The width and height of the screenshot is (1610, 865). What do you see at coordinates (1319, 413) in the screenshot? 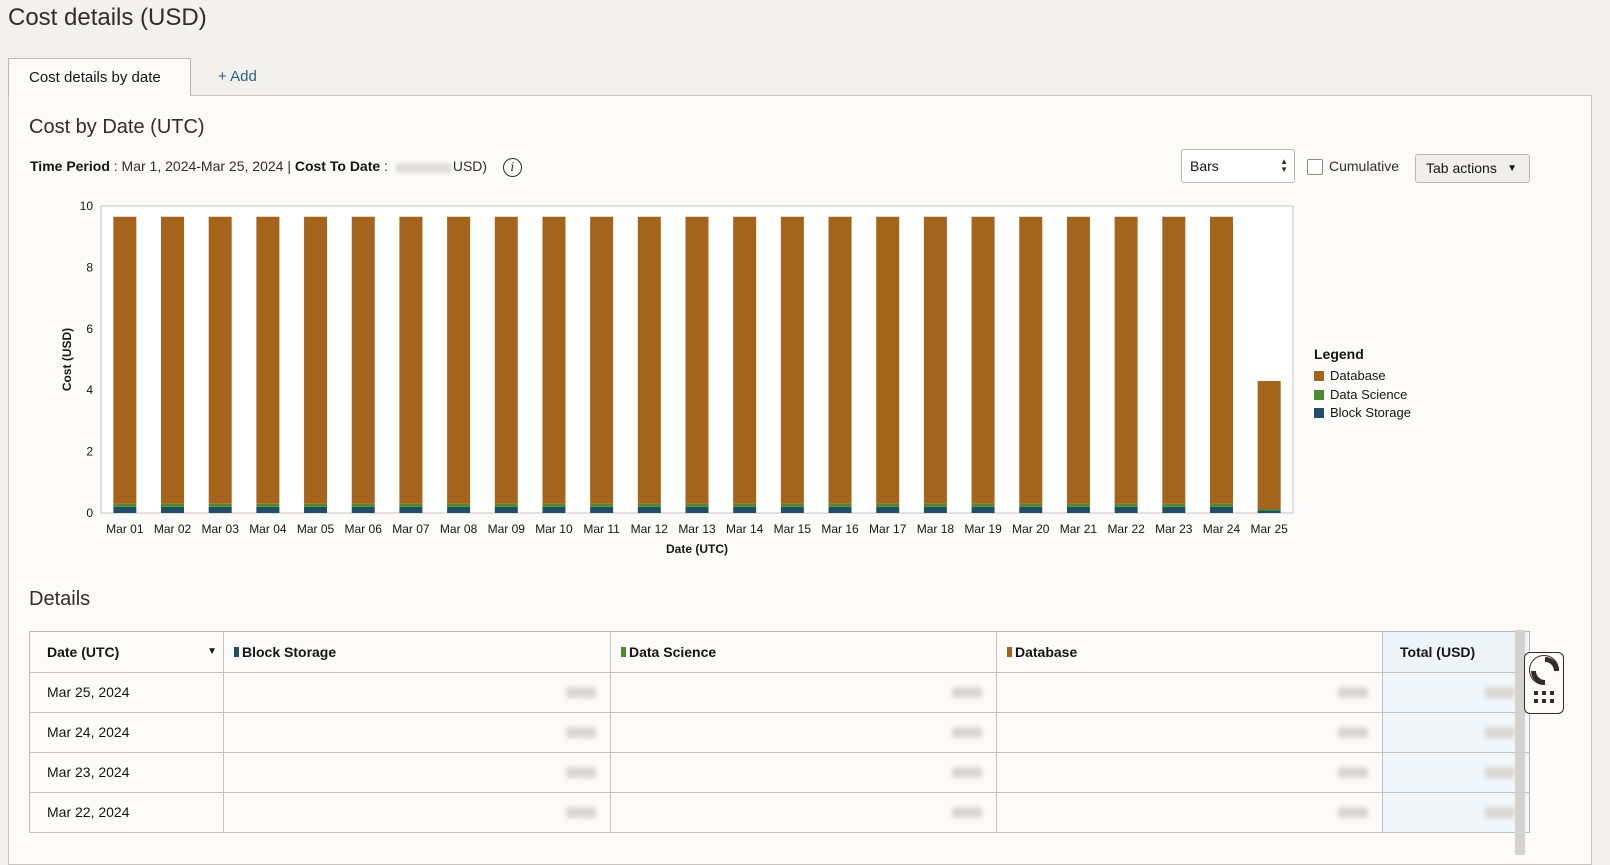
I see `legend-swatch` at bounding box center [1319, 413].